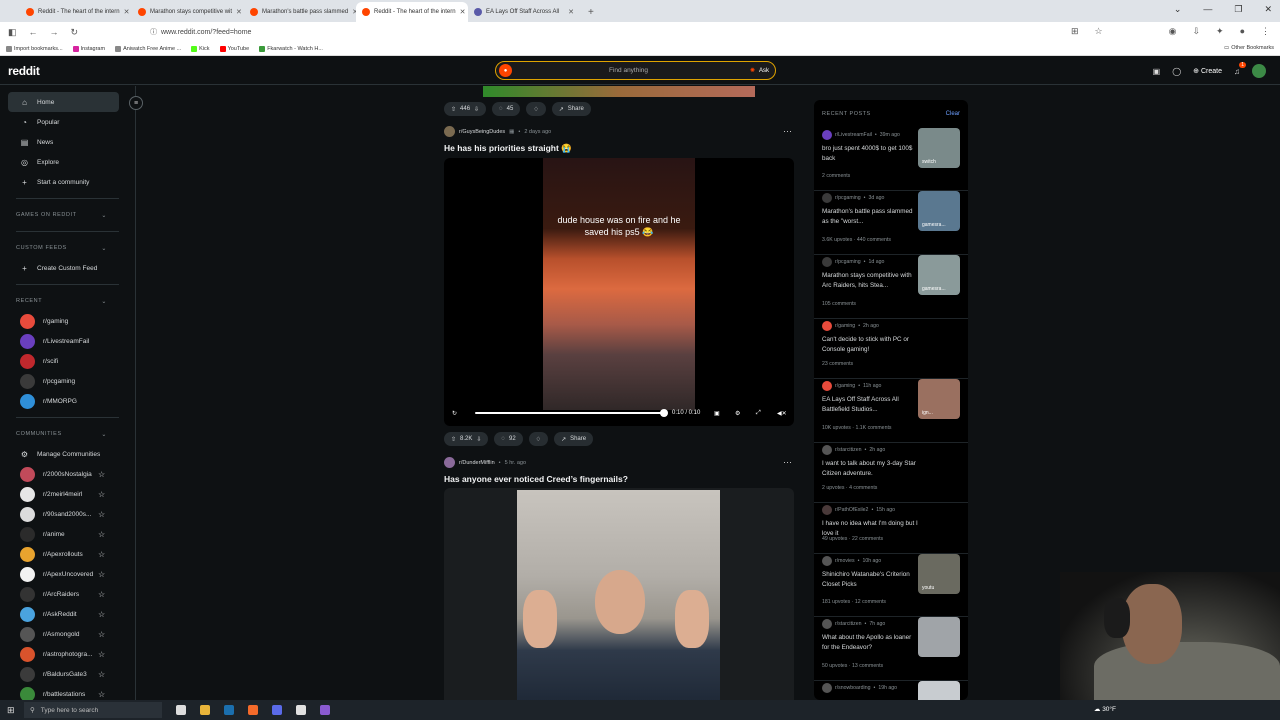  Describe the element at coordinates (524, 12) in the screenshot. I see `browser-tab: EA Lays Off Staff Across All ✕` at that location.